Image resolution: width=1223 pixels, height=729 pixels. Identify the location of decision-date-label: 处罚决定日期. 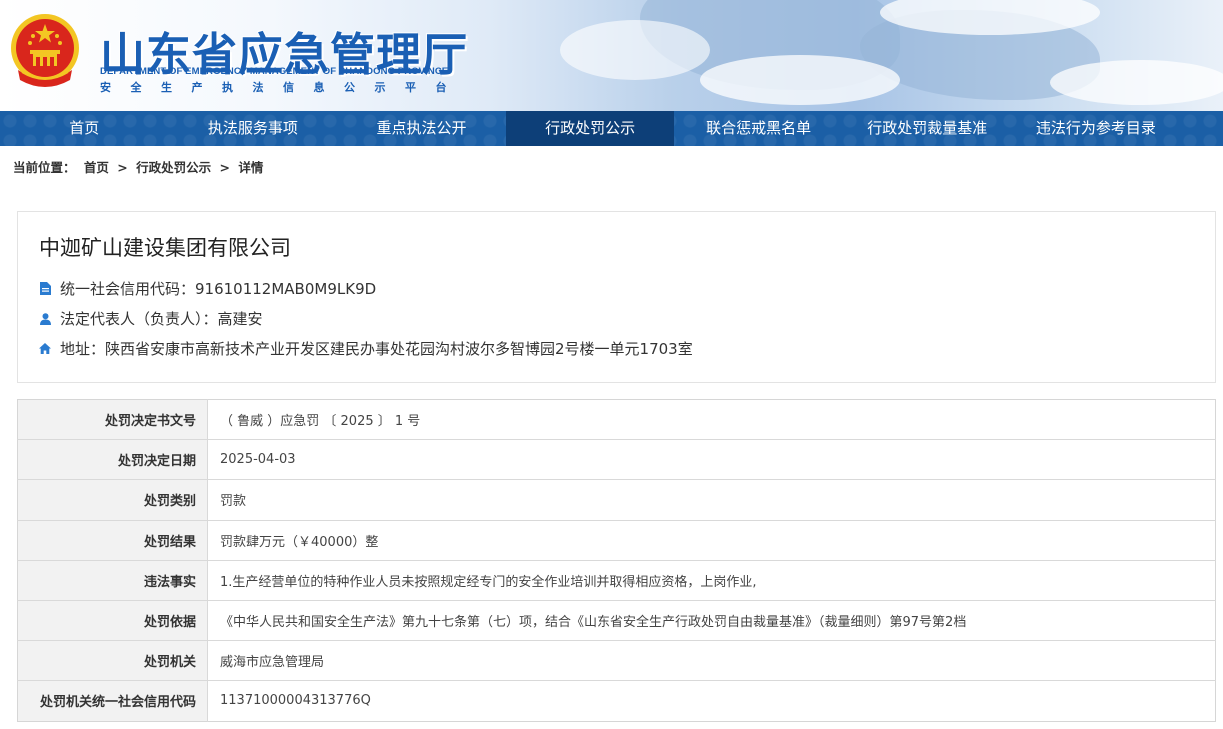
(112, 460).